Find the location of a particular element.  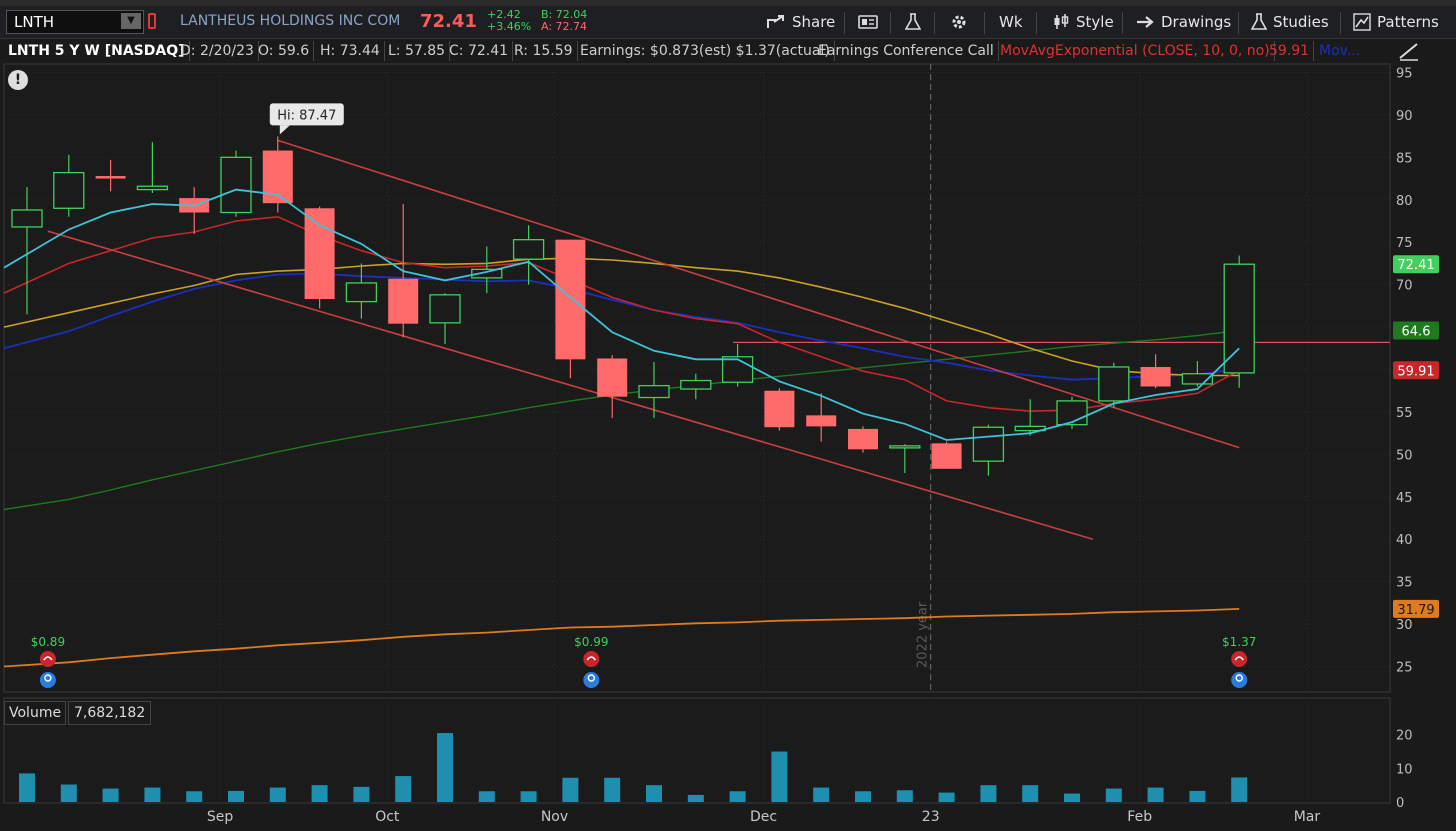

volume-pane is located at coordinates (697, 750).